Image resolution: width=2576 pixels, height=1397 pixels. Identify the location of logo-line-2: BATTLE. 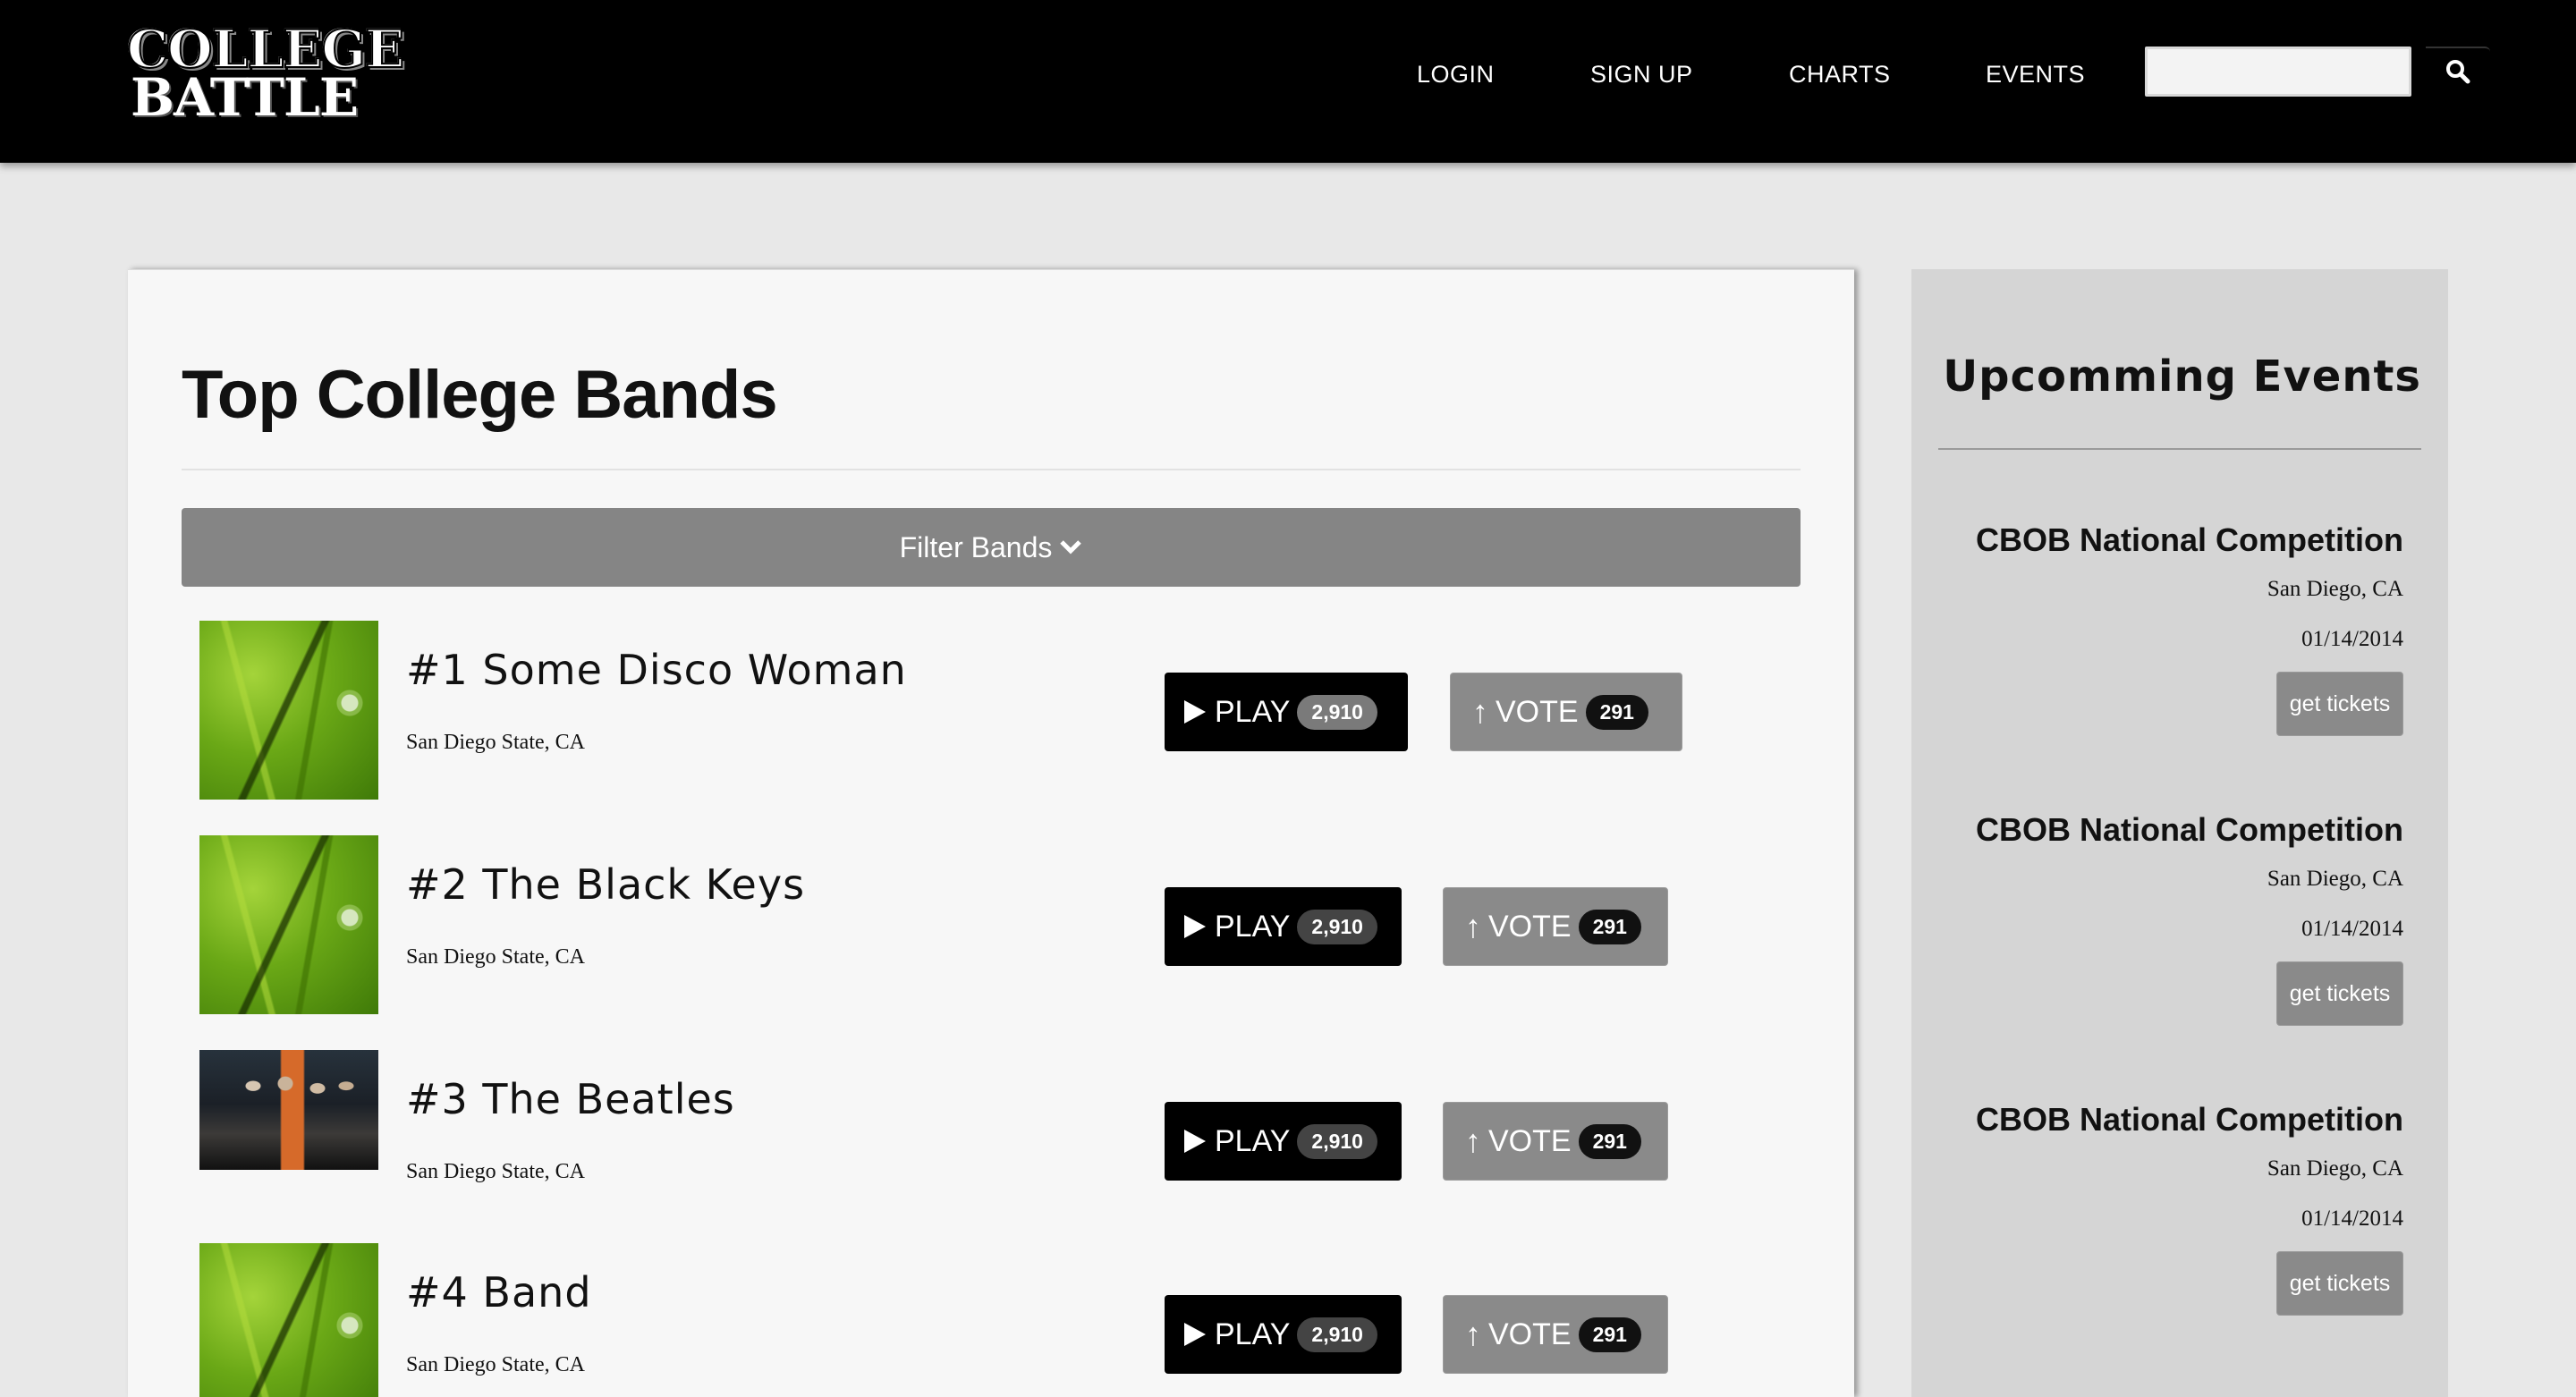
(244, 97).